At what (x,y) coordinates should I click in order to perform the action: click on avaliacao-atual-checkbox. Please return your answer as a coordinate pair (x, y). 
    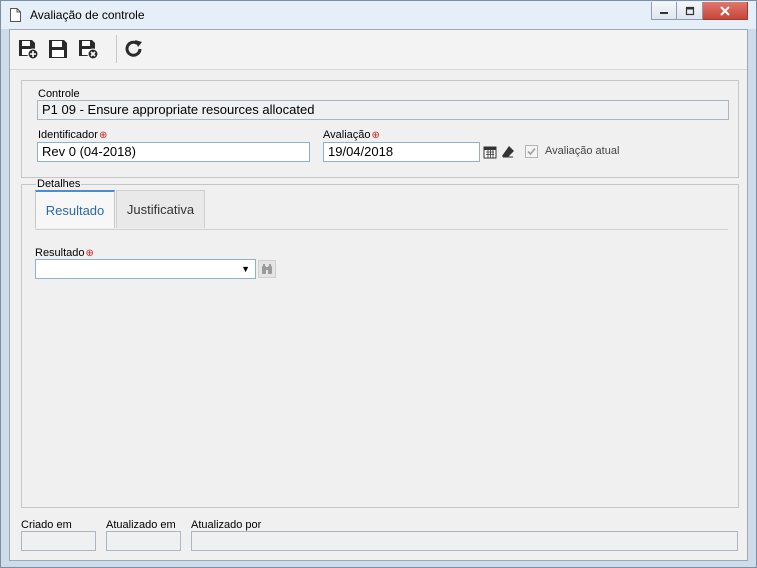
    Looking at the image, I should click on (531, 151).